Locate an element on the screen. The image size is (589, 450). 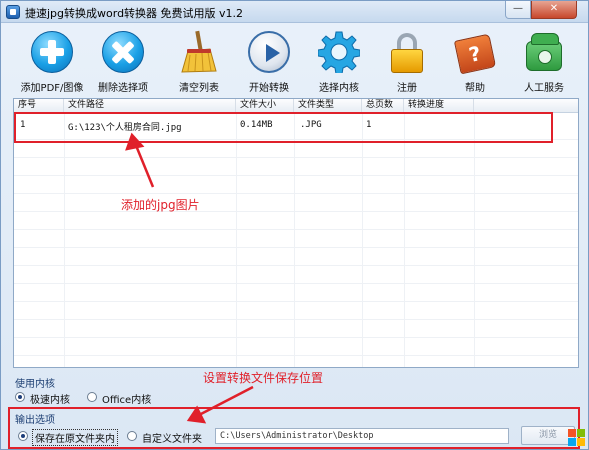
column-header-pages: 总页数 is located at coordinates (383, 106).